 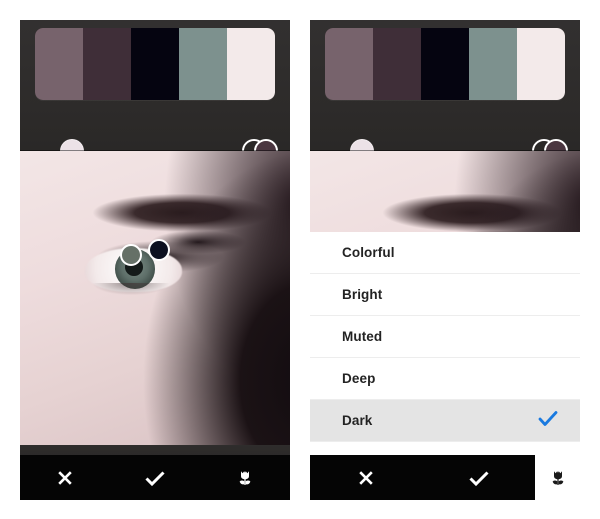 I want to click on sample-dot-sage, so click(x=131, y=255).